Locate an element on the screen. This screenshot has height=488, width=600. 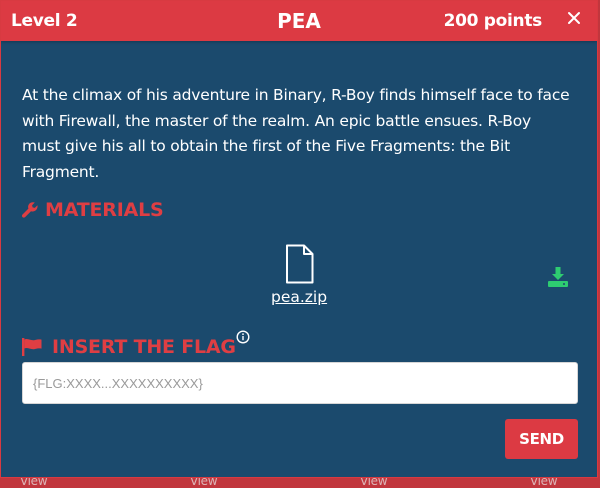
file-download-link: pea.zip is located at coordinates (299, 297).